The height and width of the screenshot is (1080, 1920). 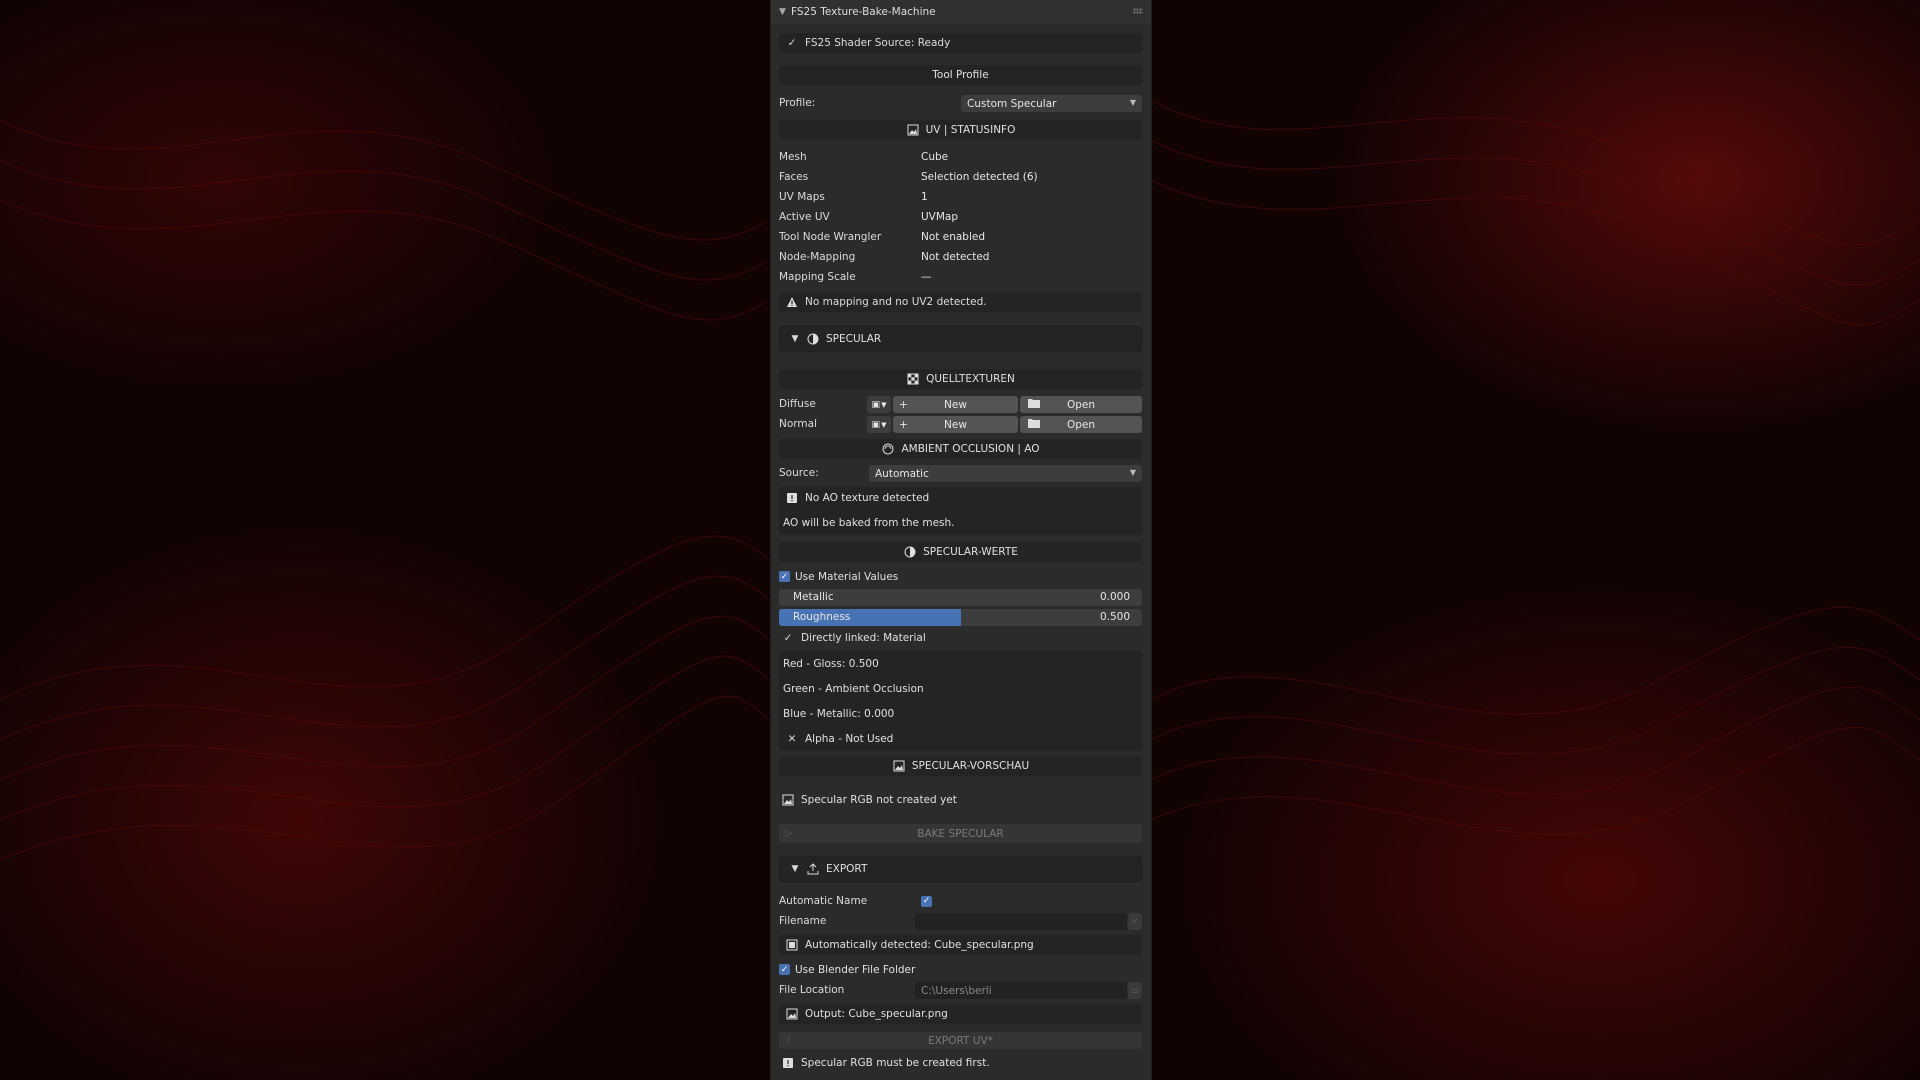 I want to click on roughness-value: 0.500, so click(x=1114, y=617).